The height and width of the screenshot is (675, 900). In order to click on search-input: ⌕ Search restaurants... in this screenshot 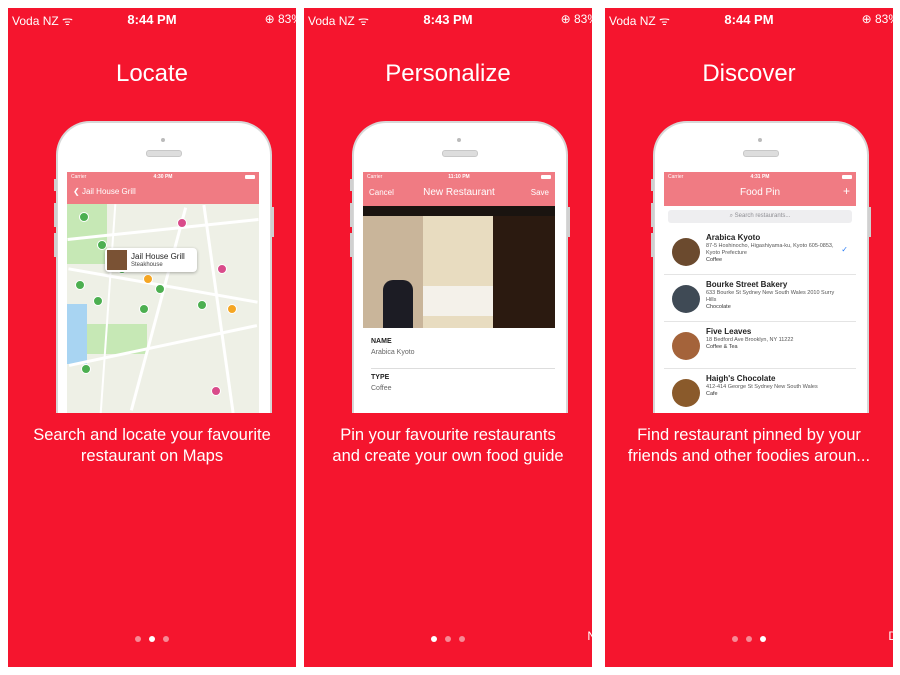, I will do `click(760, 216)`.